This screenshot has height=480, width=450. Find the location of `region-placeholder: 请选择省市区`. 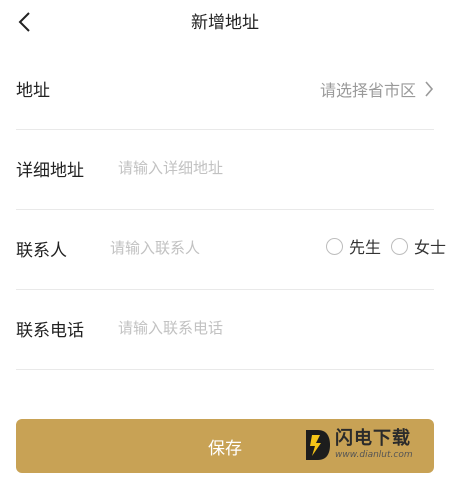

region-placeholder: 请选择省市区 is located at coordinates (367, 90).